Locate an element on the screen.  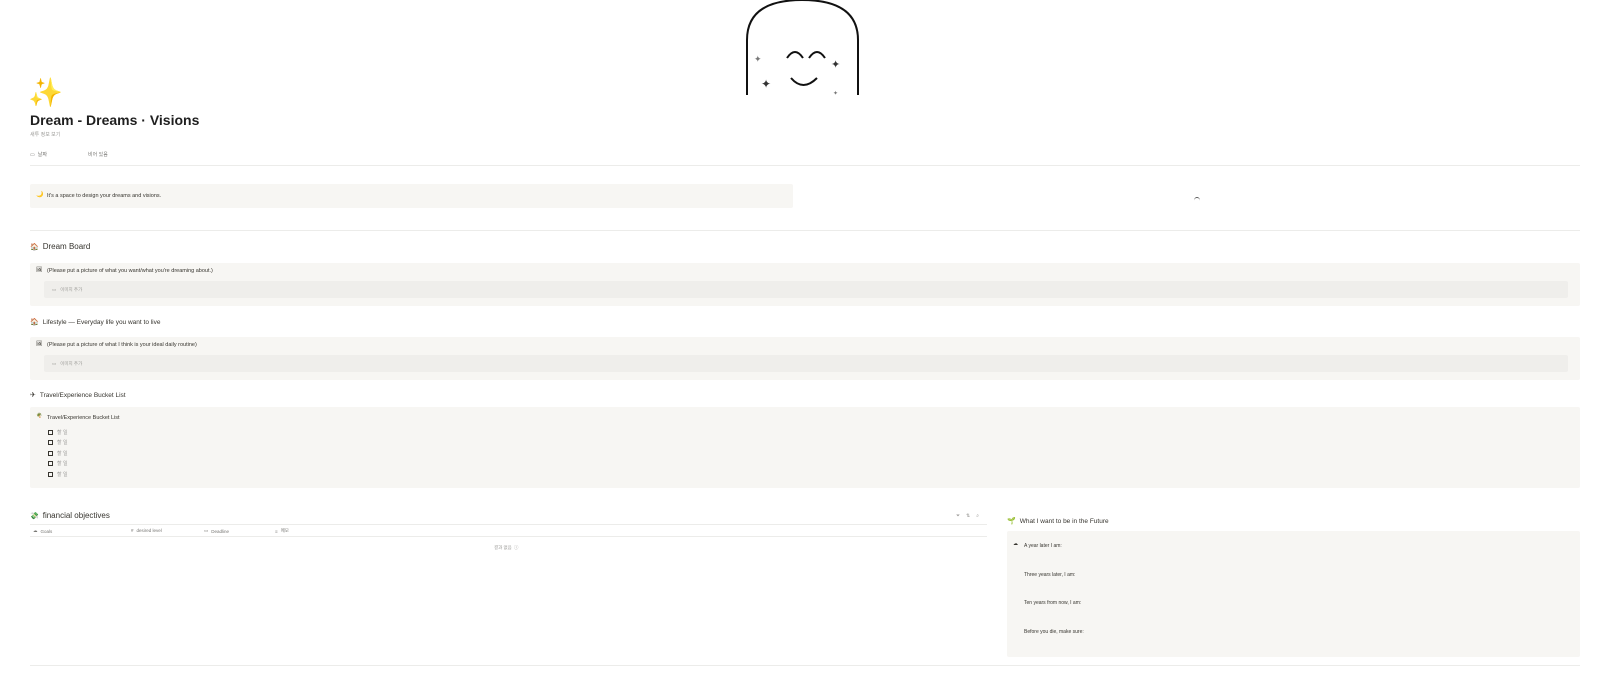
text-lines-icon: ≡ is located at coordinates (276, 531).